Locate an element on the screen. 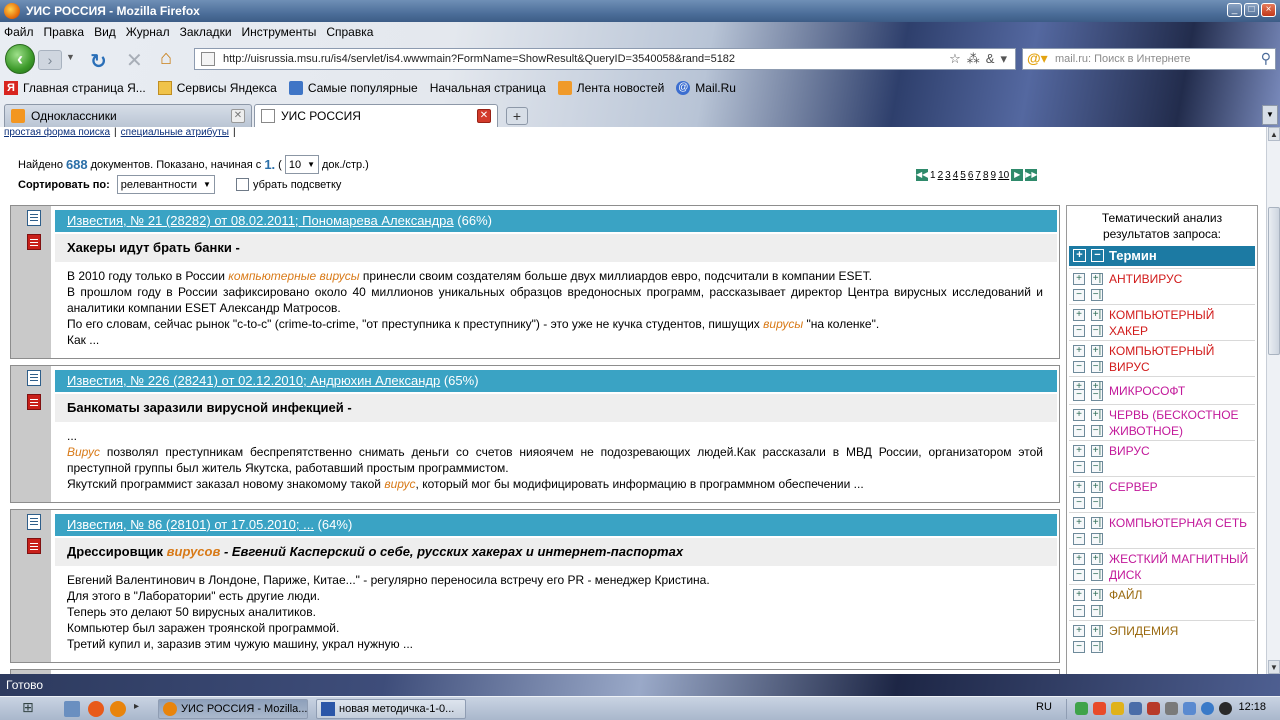 The image size is (1280, 720). tray-volume-icon is located at coordinates (1171, 708).